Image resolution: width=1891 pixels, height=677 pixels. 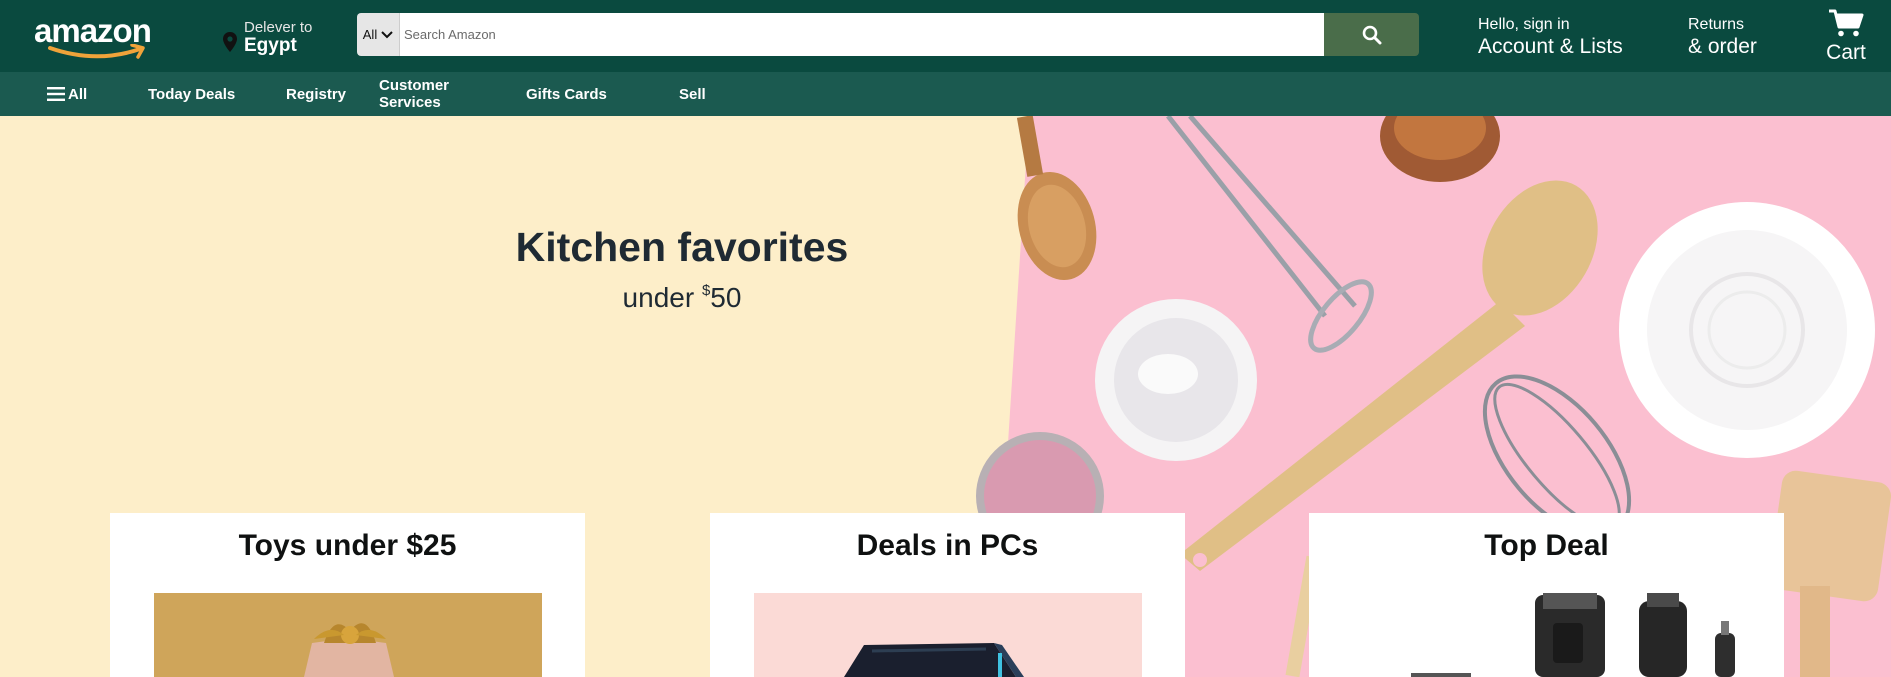 I want to click on card-title: Top Deal, so click(x=1546, y=545).